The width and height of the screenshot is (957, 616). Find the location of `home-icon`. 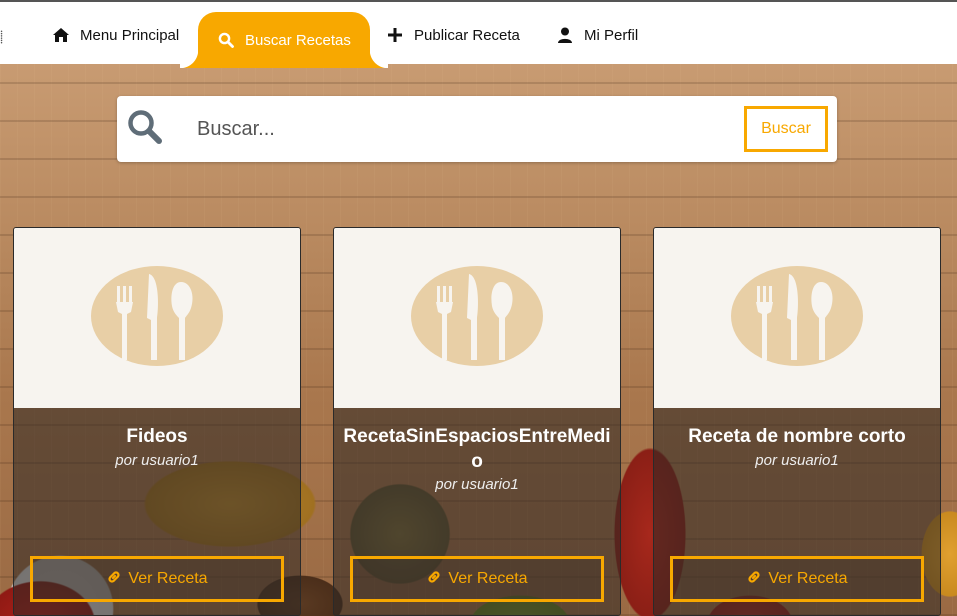

home-icon is located at coordinates (61, 35).